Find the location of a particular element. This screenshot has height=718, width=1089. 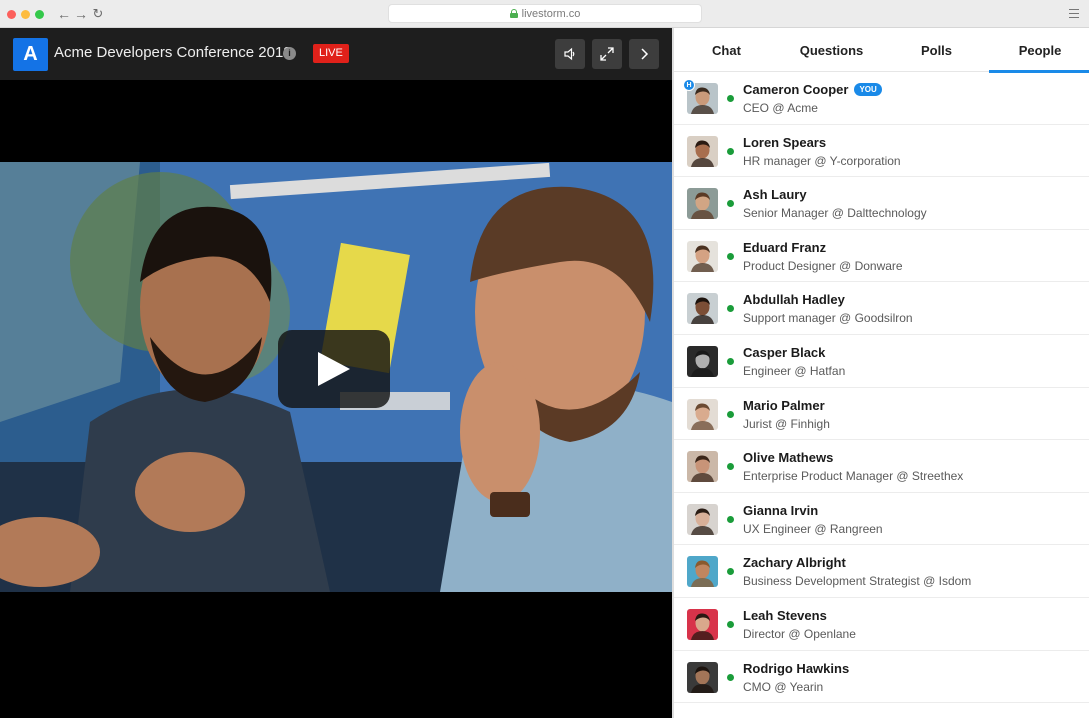

tab-questions: Questions is located at coordinates (831, 50).